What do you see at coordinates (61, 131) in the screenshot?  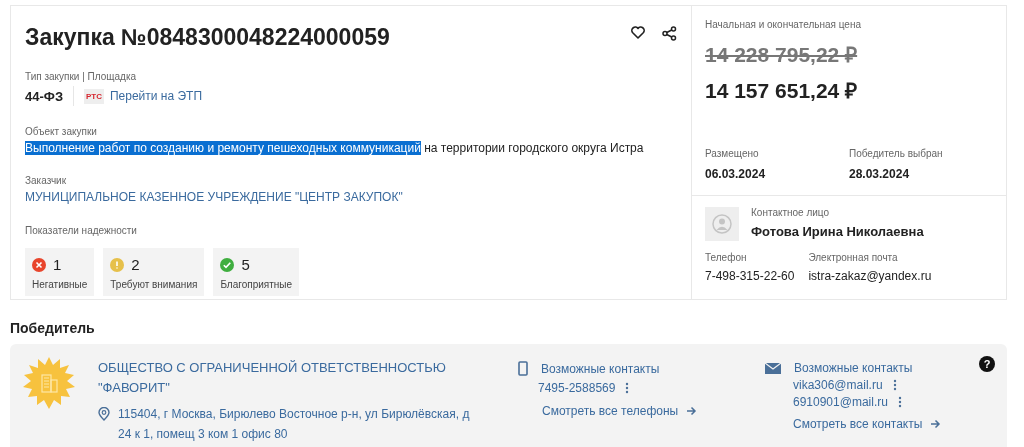 I see `field-label: Объект закупки` at bounding box center [61, 131].